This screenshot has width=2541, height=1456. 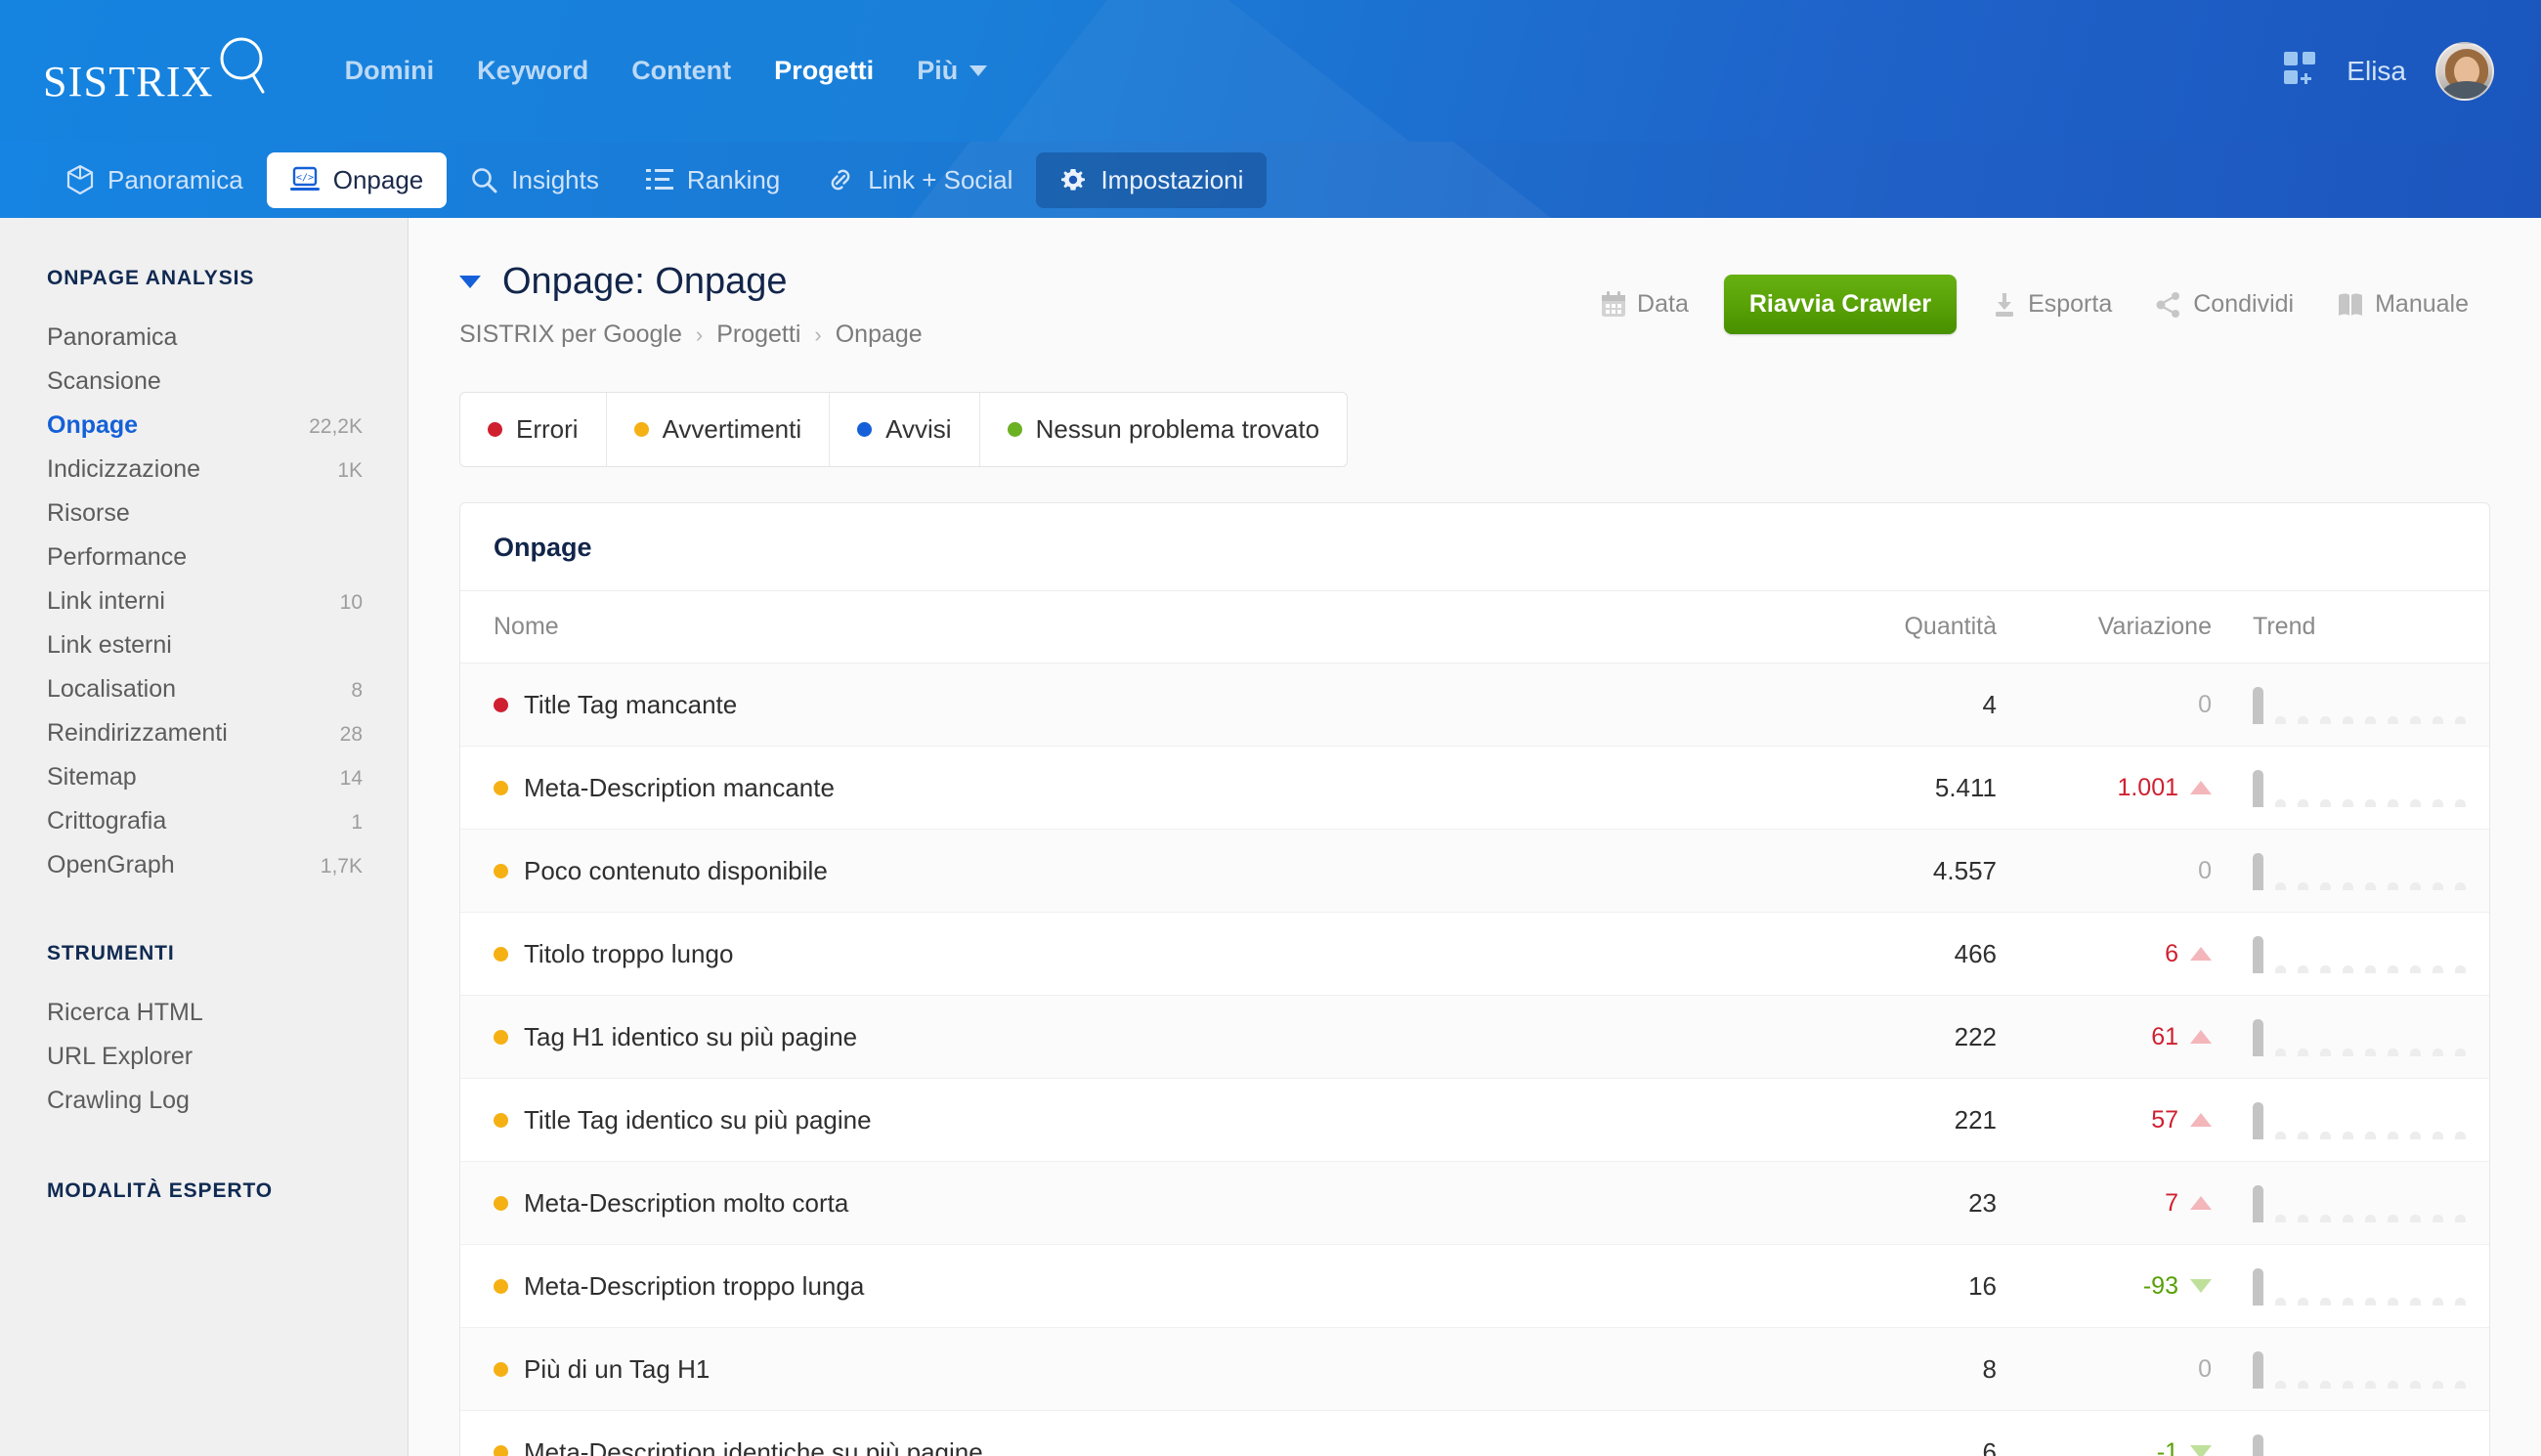 What do you see at coordinates (244, 68) in the screenshot?
I see `magnifier-icon` at bounding box center [244, 68].